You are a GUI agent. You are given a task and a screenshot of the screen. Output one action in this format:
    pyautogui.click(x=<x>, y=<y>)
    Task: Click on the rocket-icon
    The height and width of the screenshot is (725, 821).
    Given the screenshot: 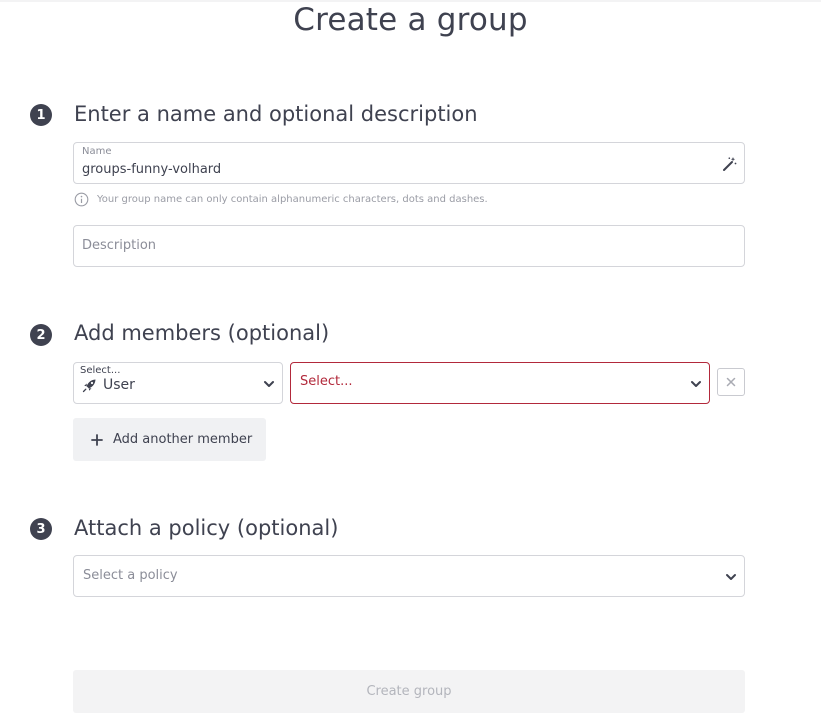 What is the action you would take?
    pyautogui.click(x=89, y=386)
    